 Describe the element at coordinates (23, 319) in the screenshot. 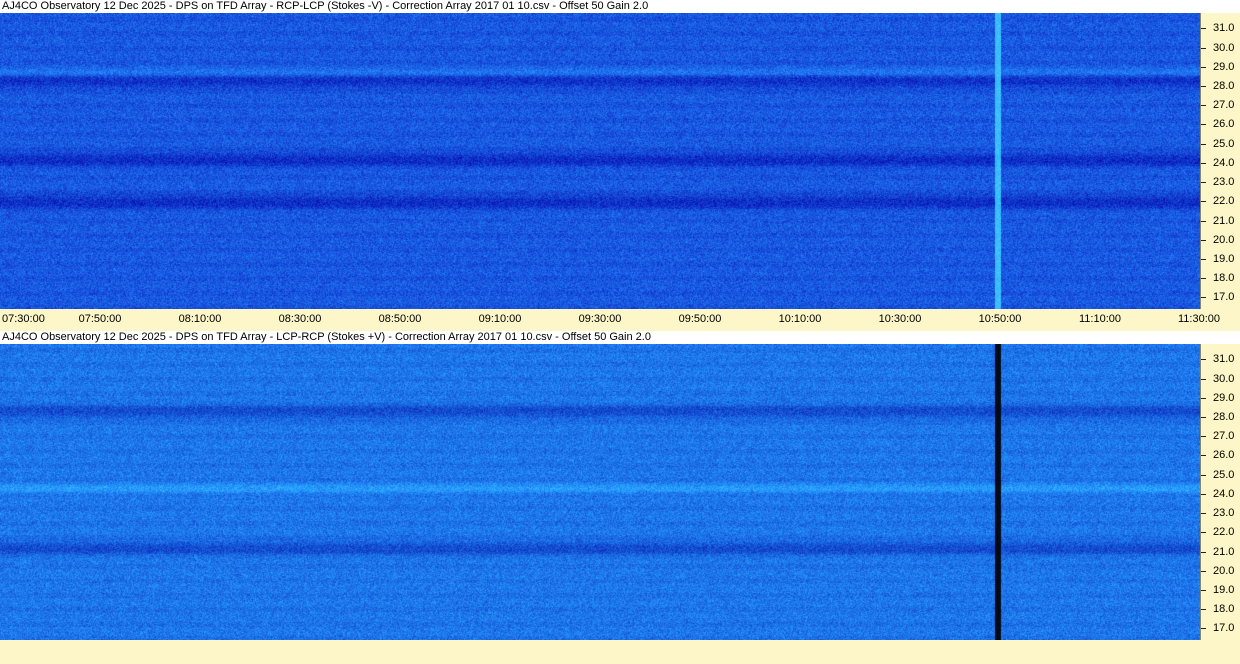

I see `time-tick-label: 07:30:00` at that location.